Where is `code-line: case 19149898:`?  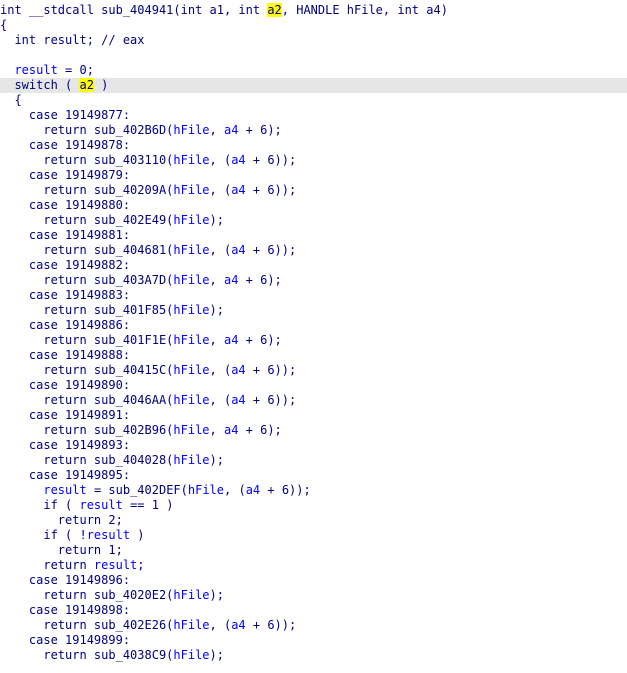 code-line: case 19149898: is located at coordinates (313, 610).